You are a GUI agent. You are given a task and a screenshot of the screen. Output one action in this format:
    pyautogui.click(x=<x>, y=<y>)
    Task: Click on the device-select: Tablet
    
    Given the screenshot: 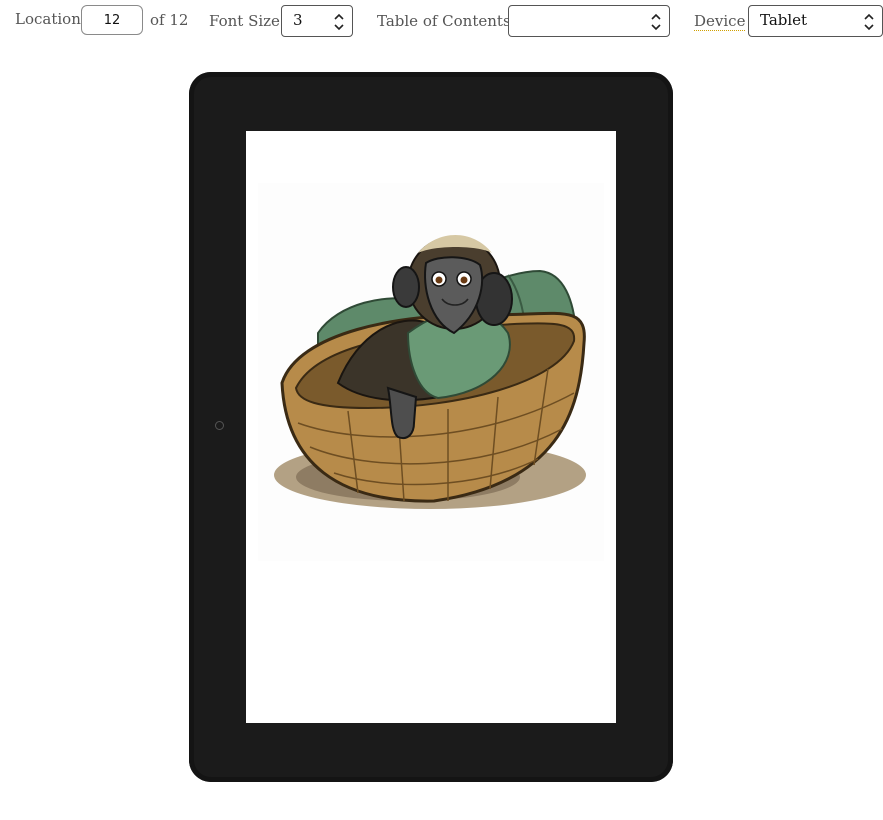 What is the action you would take?
    pyautogui.click(x=815, y=21)
    